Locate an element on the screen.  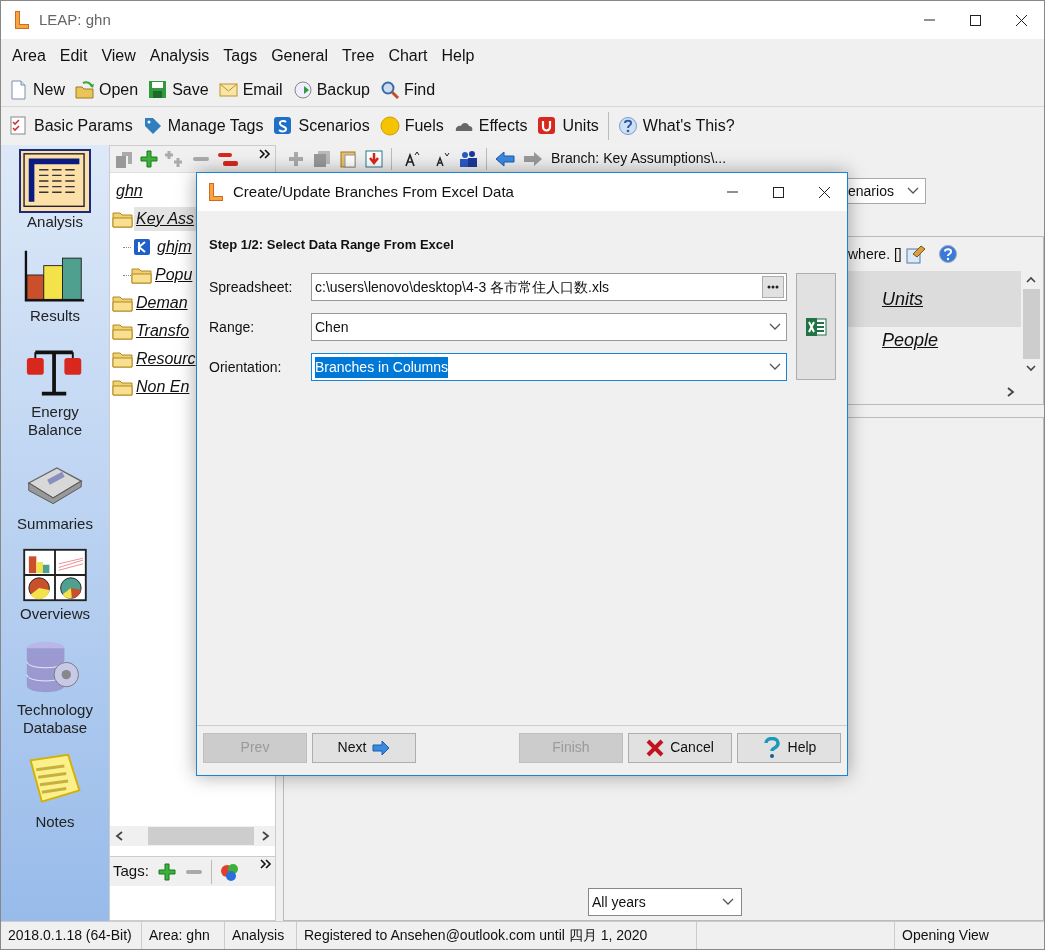
toolbar-button: Manage Tags is located at coordinates (203, 126).